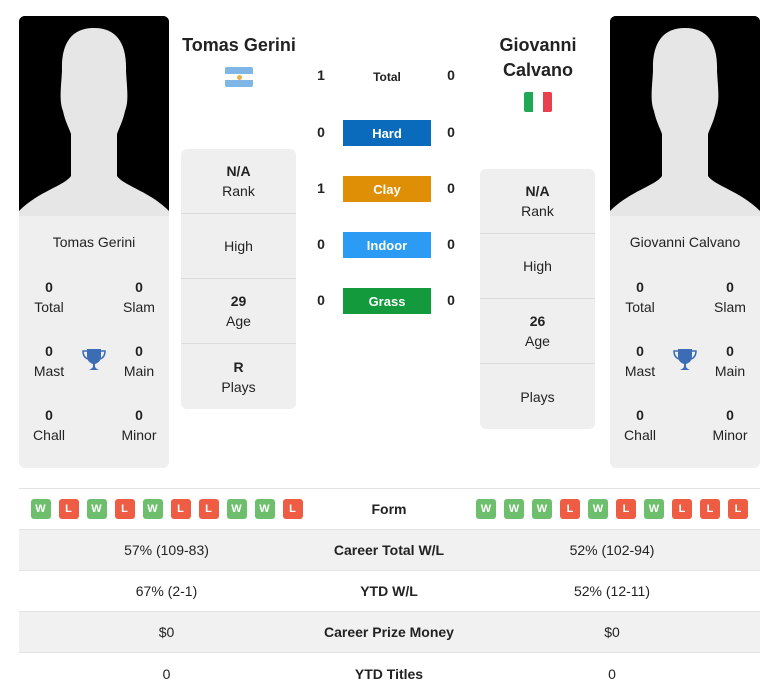 The image size is (779, 699). I want to click on left-player-title: Tomas Gerini, so click(239, 45).